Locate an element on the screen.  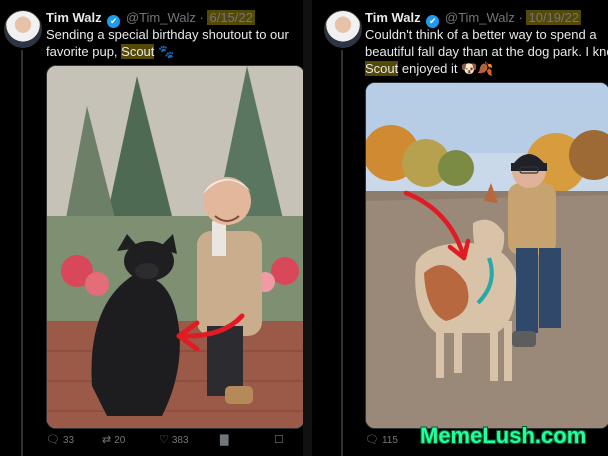
reply-button: 🗨 33 is located at coordinates (60, 440).